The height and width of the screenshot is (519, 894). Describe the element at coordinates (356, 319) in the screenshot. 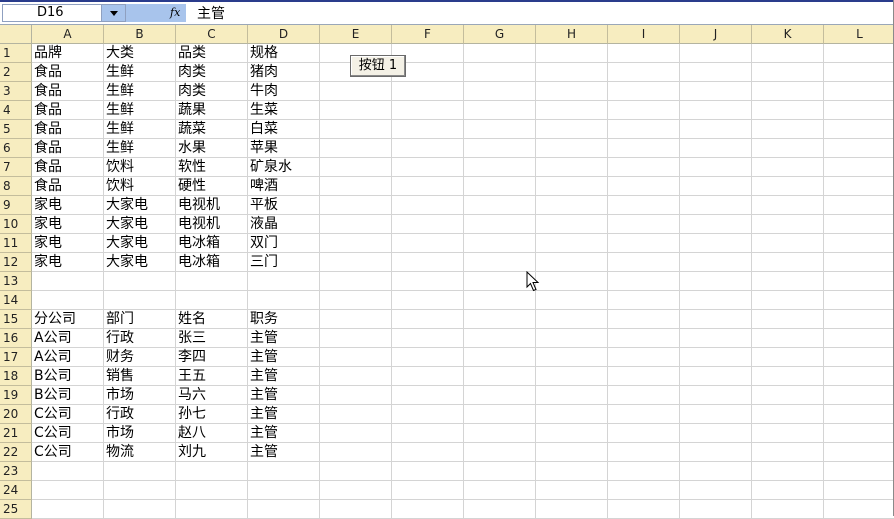

I see `cell-e15` at that location.